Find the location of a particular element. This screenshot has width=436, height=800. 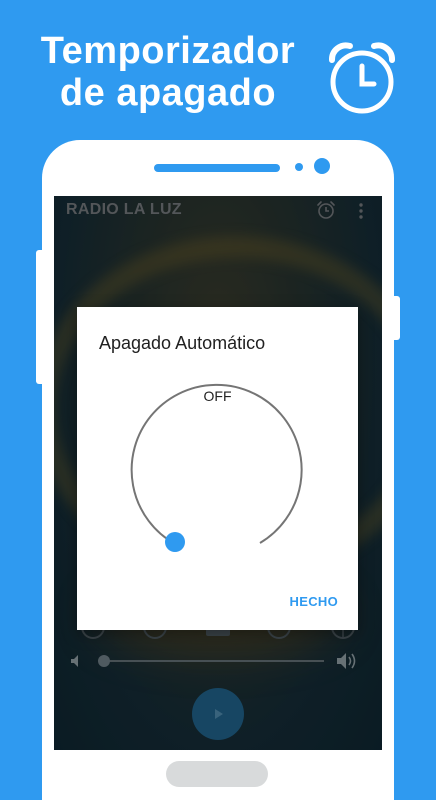

phone-camera is located at coordinates (322, 166).